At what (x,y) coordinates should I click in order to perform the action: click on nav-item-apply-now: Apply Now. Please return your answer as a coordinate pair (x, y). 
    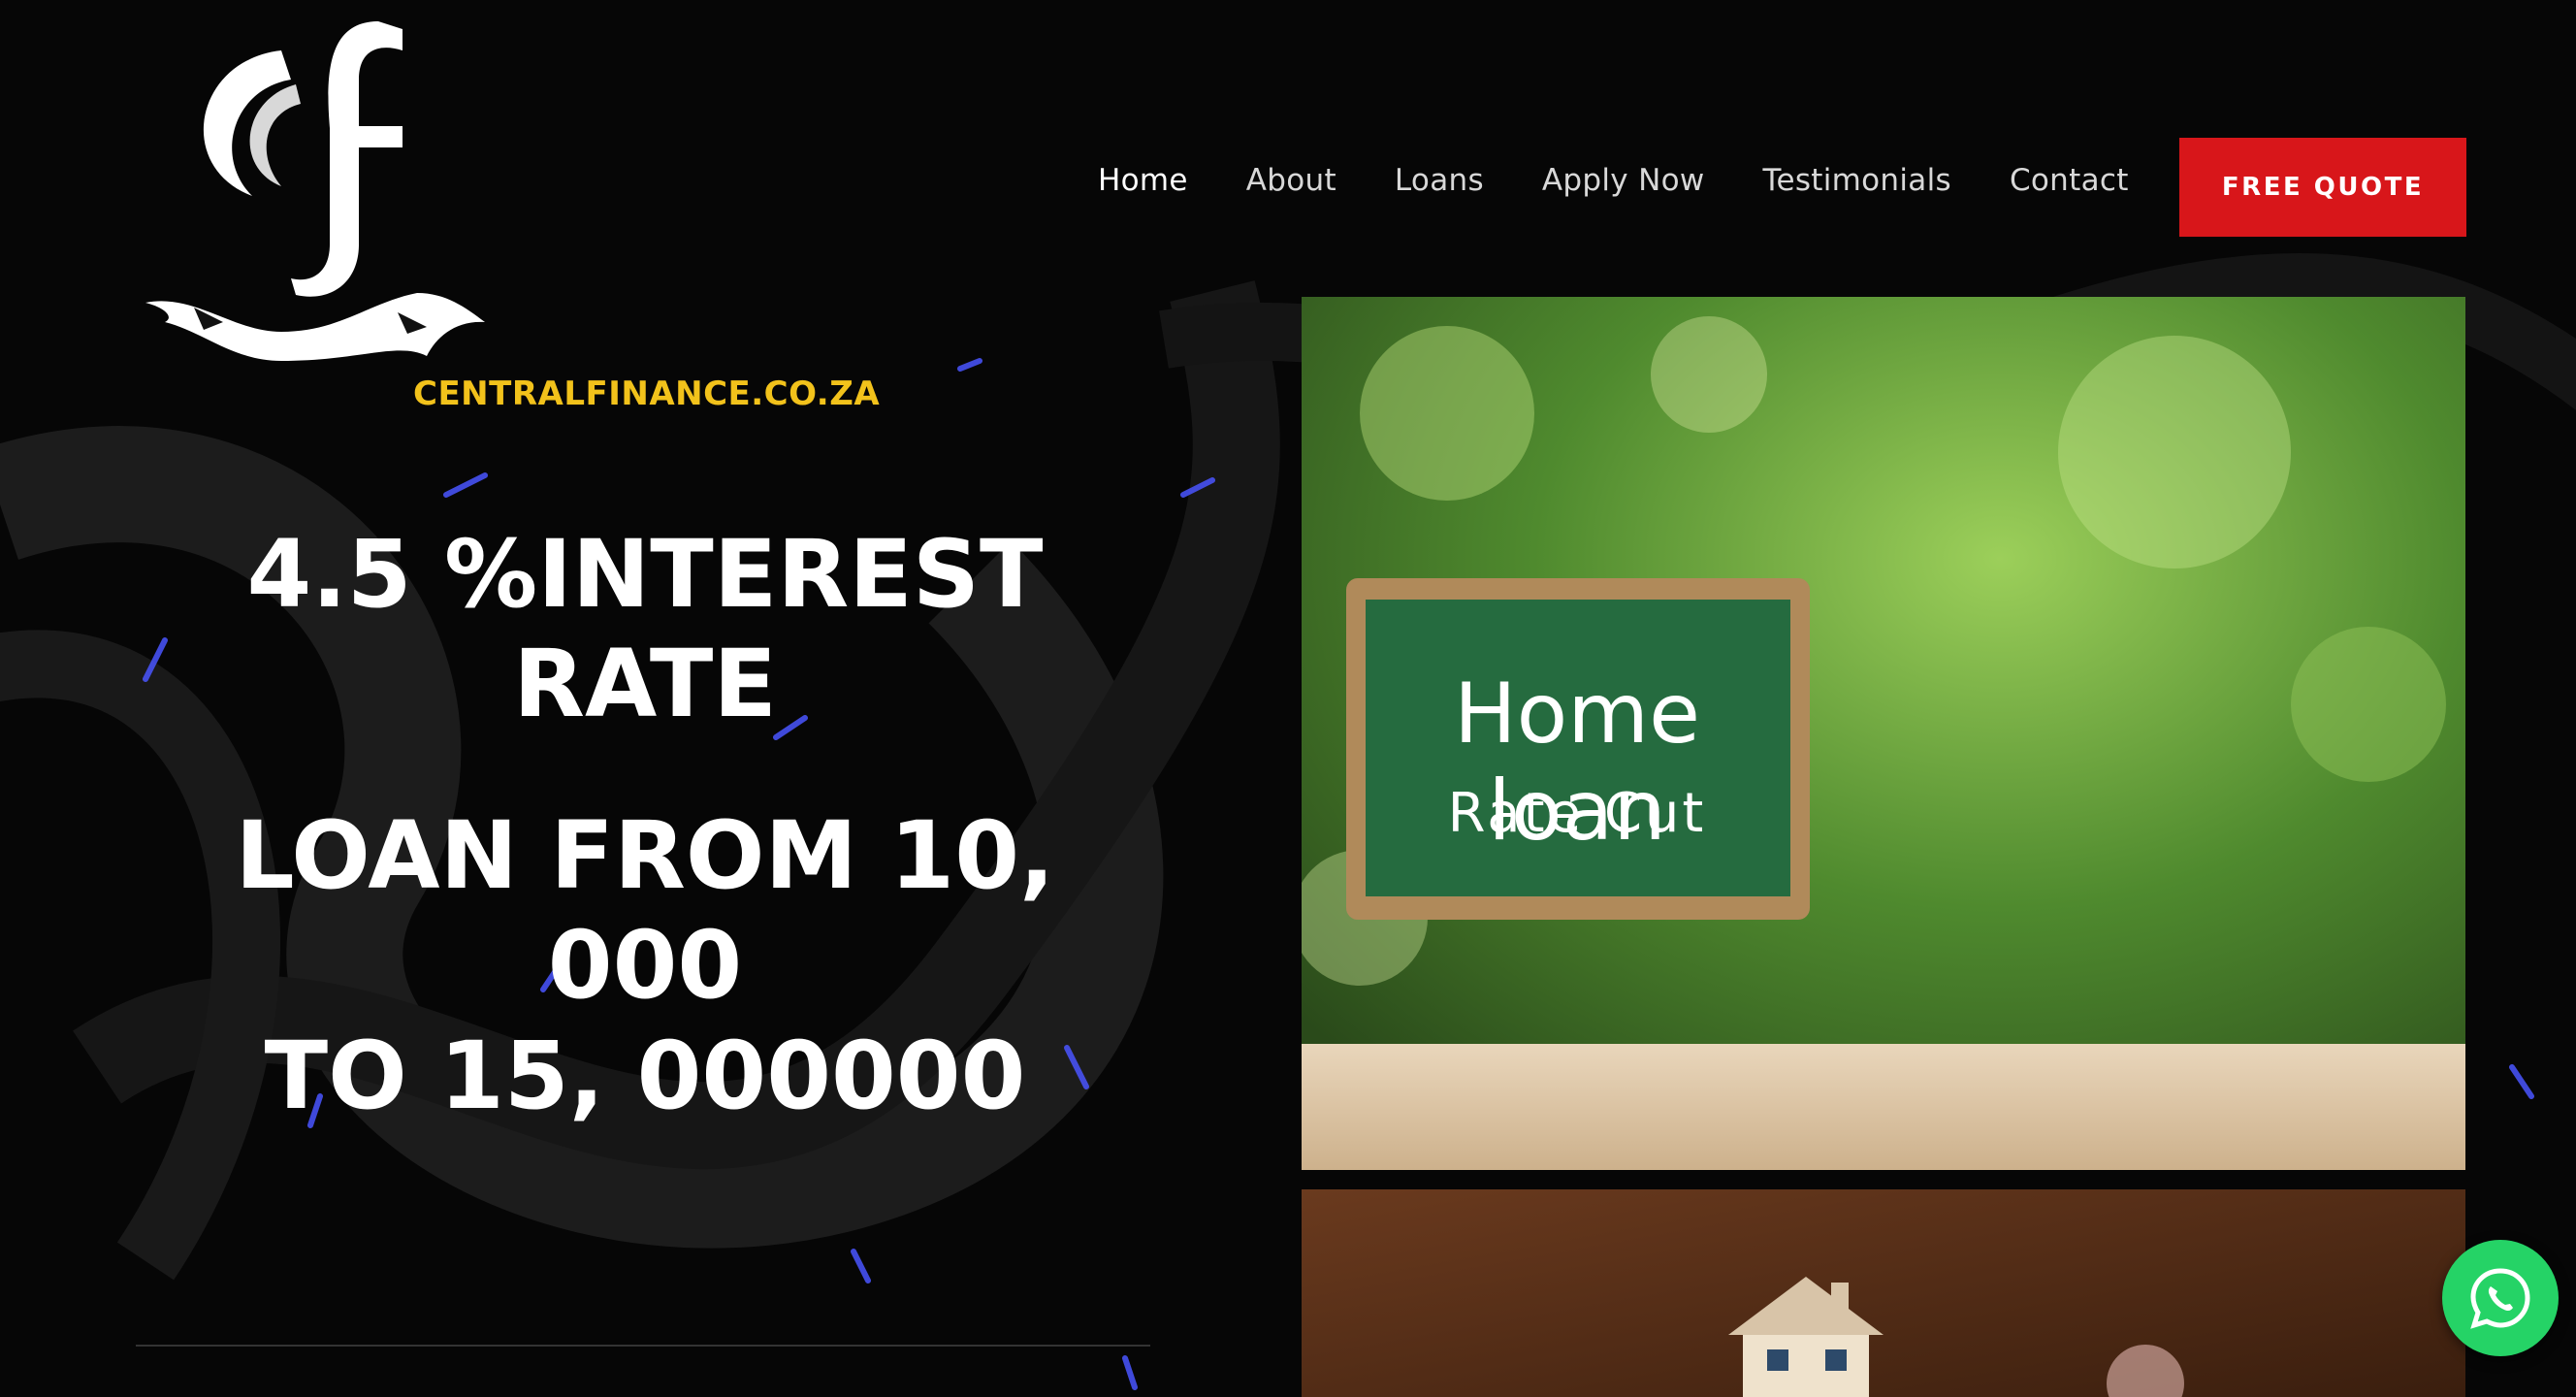
    Looking at the image, I should click on (1623, 180).